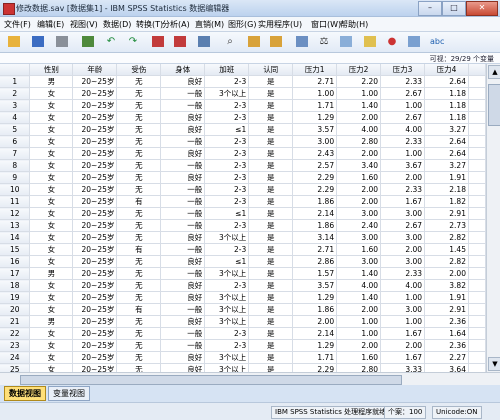 The image size is (500, 420). Describe the element at coordinates (359, 141) in the screenshot. I see `data-cell: 2.80` at that location.